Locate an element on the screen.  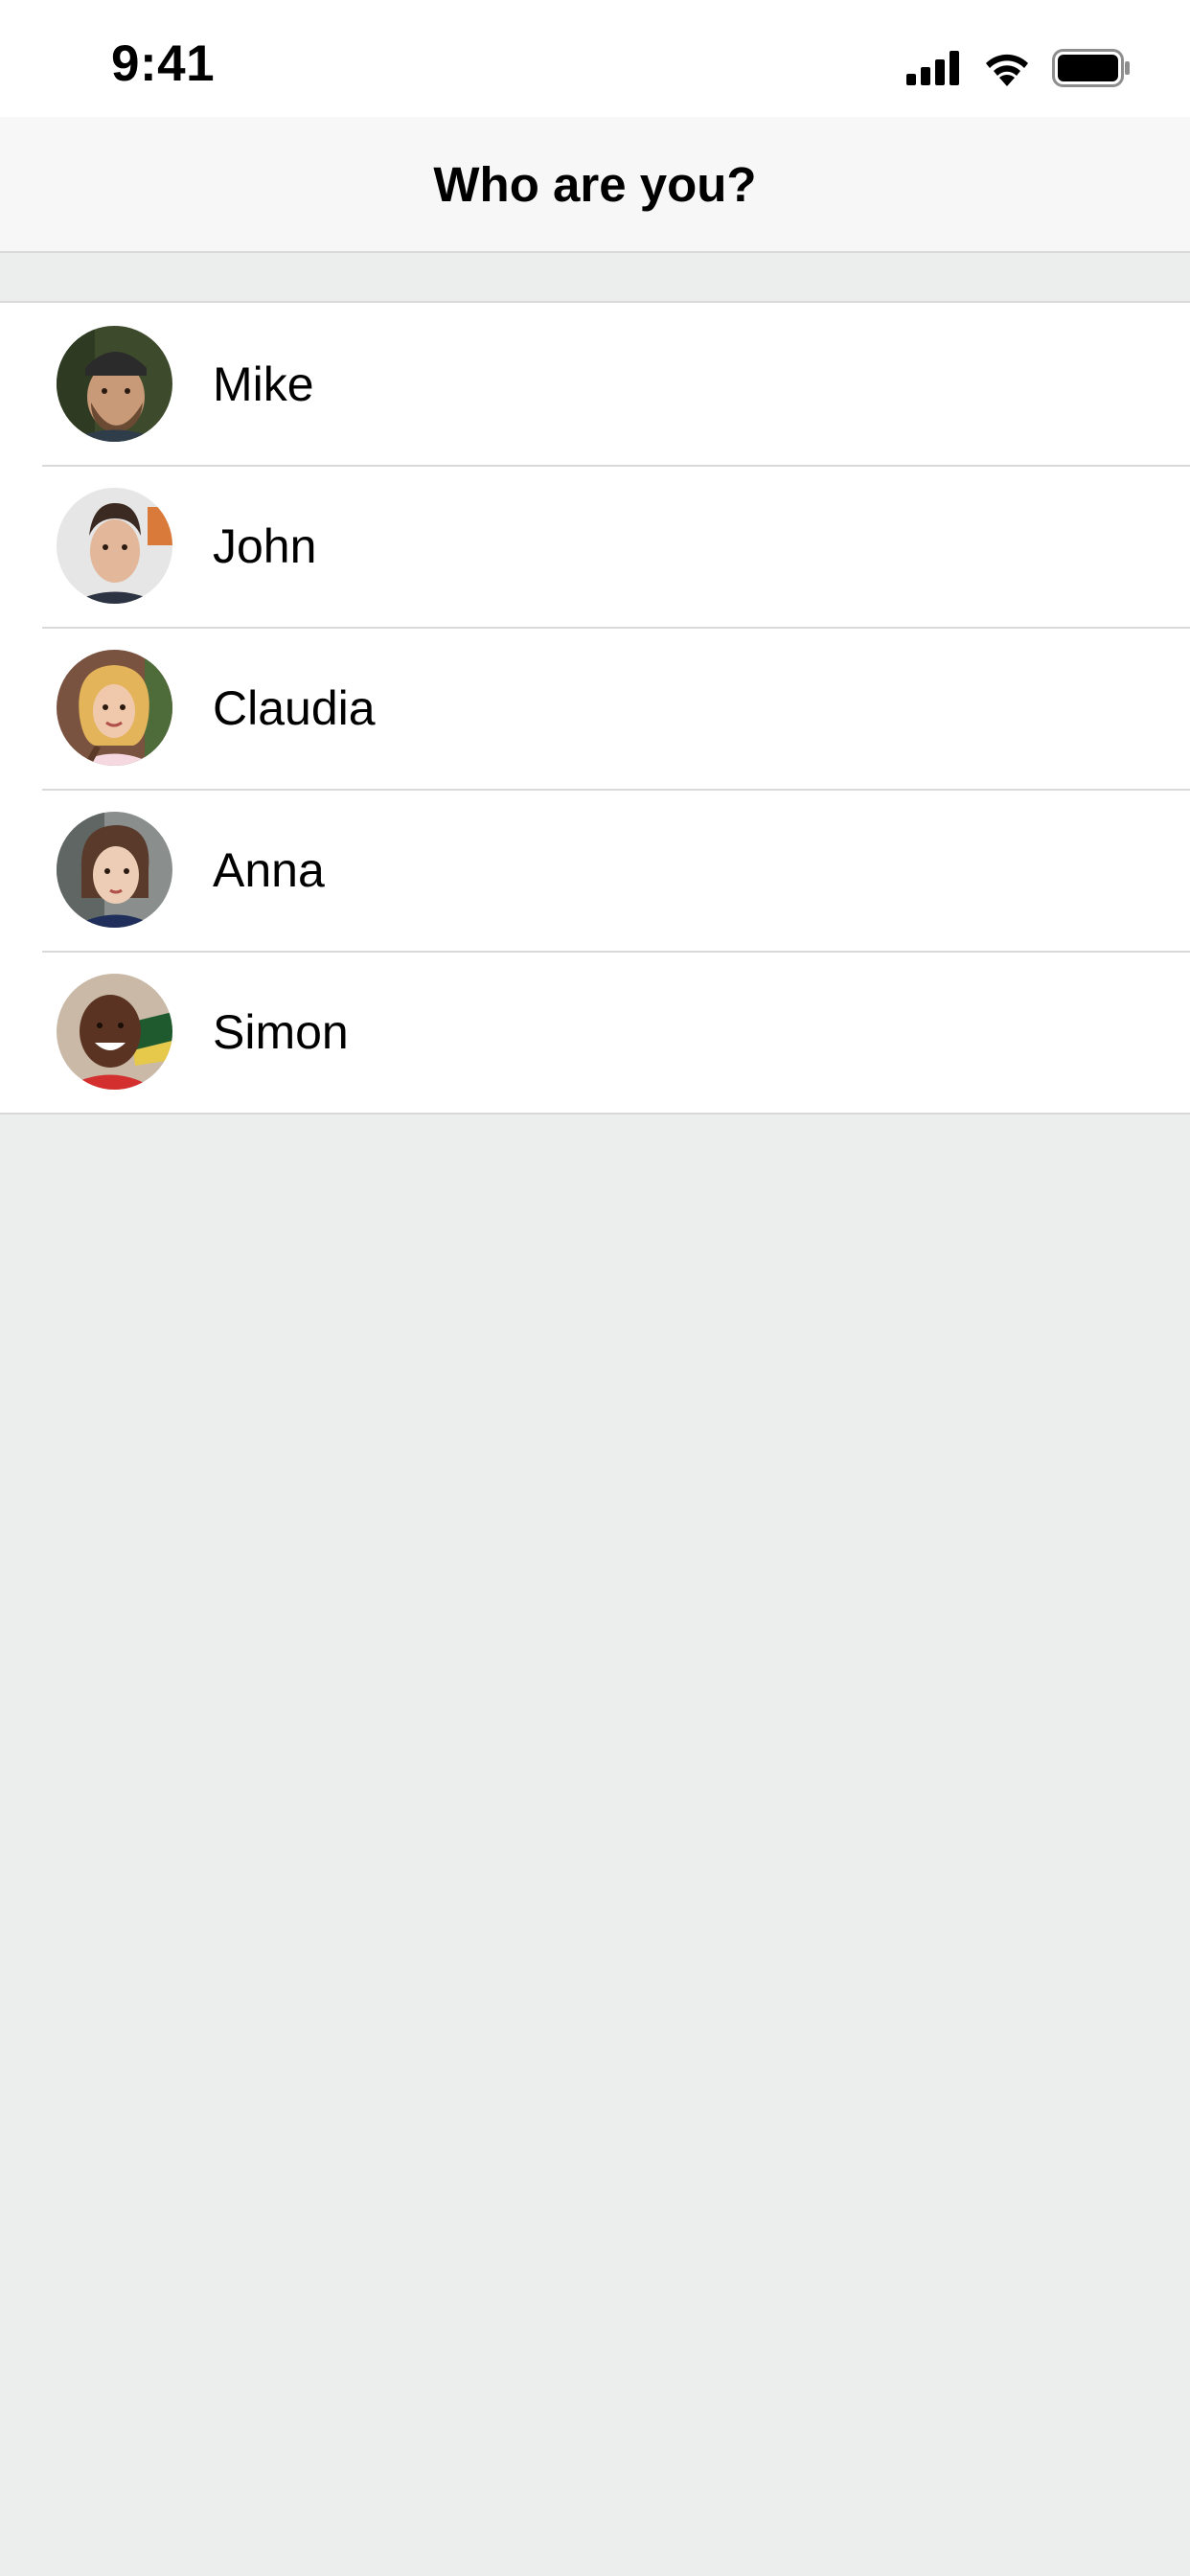
user-row-mike: Mike is located at coordinates (595, 384).